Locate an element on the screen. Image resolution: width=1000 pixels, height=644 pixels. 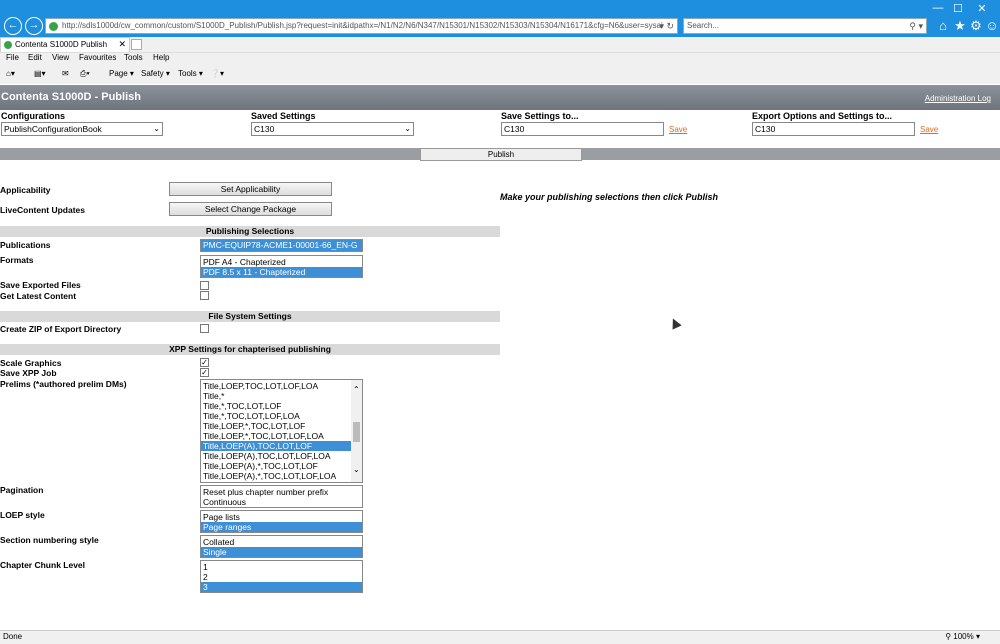
loep-style-item: Page lists is located at coordinates (281, 517).